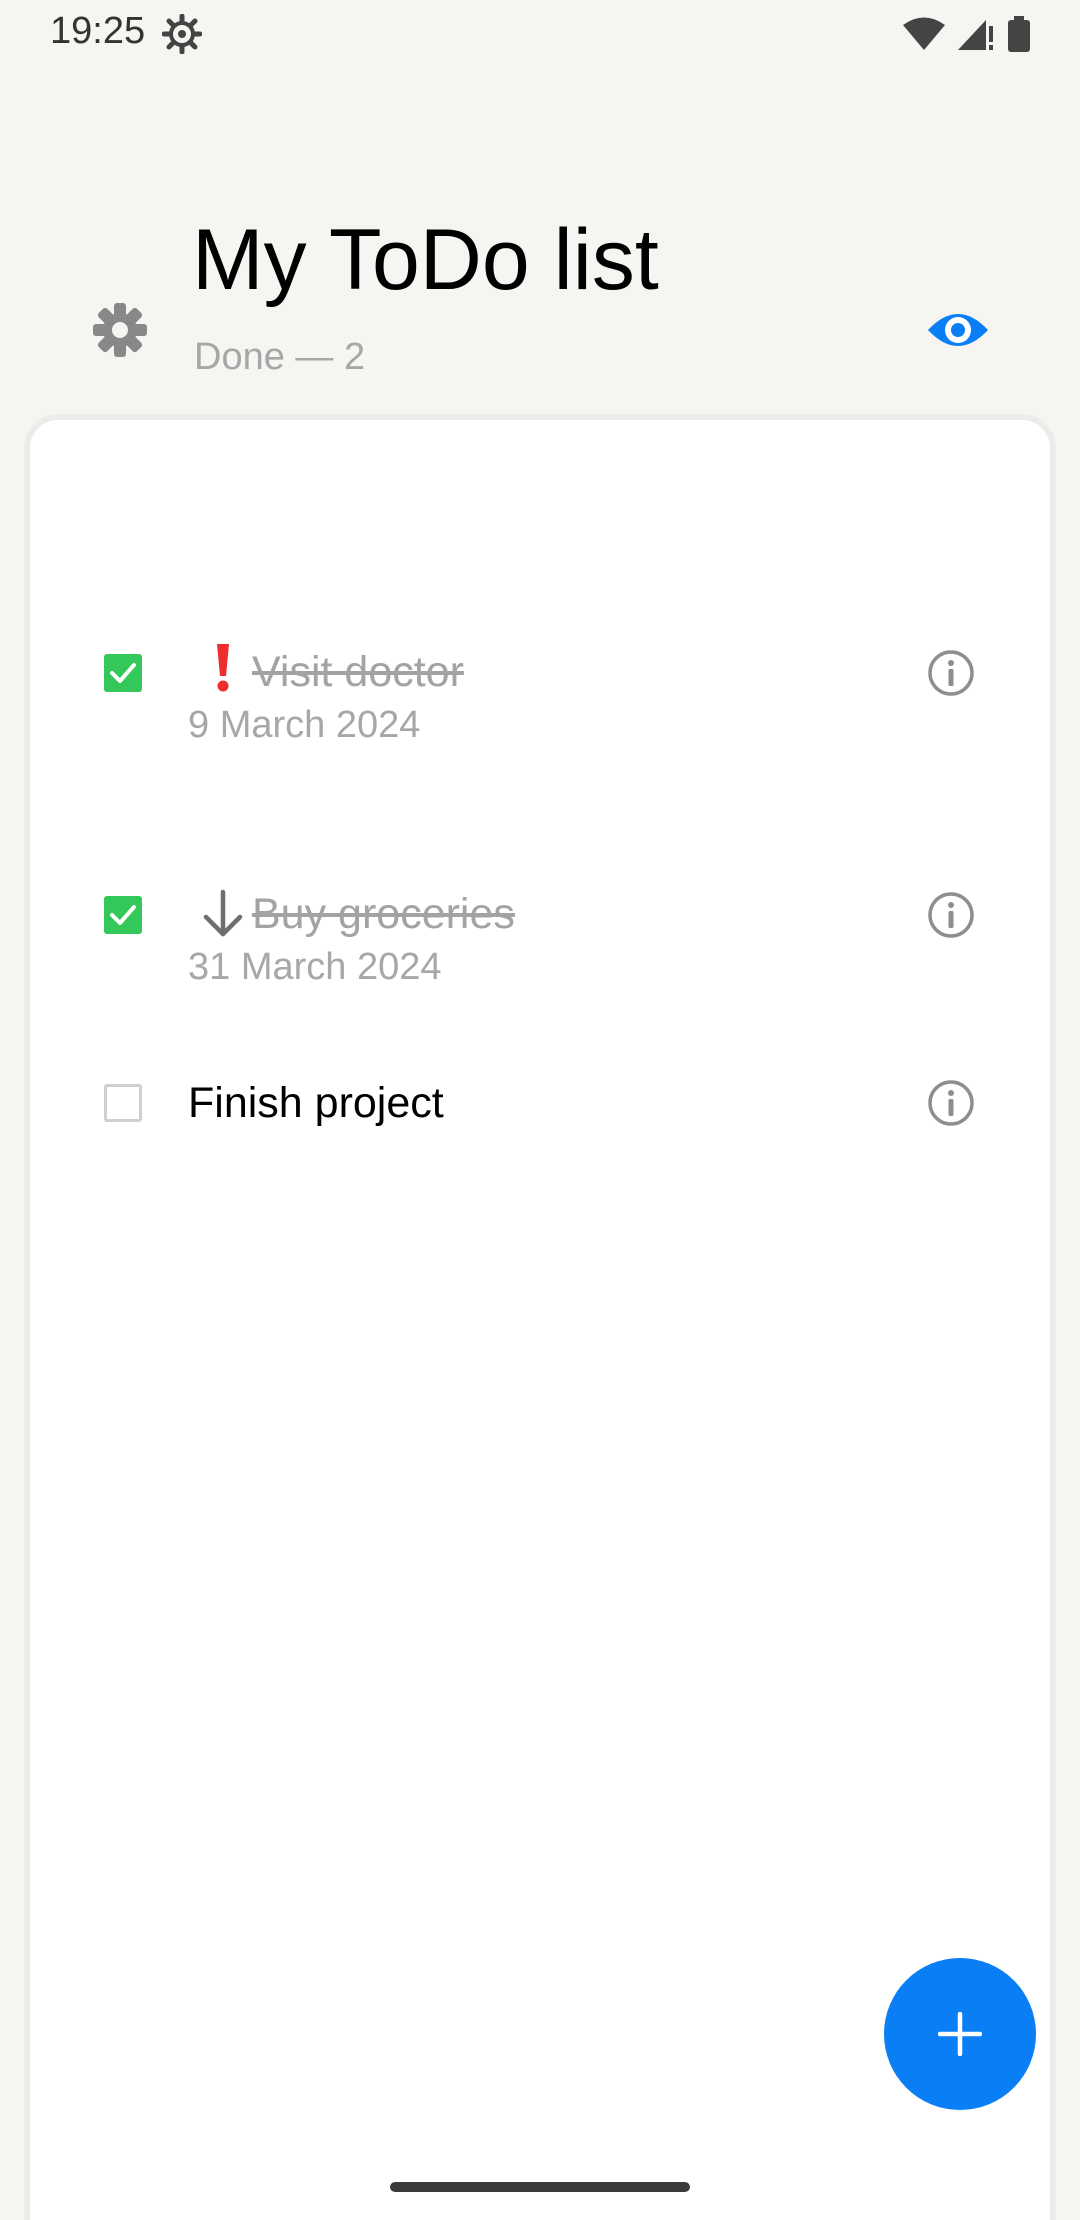 This screenshot has width=1080, height=2220. What do you see at coordinates (98, 31) in the screenshot?
I see `status-time: 19:25` at bounding box center [98, 31].